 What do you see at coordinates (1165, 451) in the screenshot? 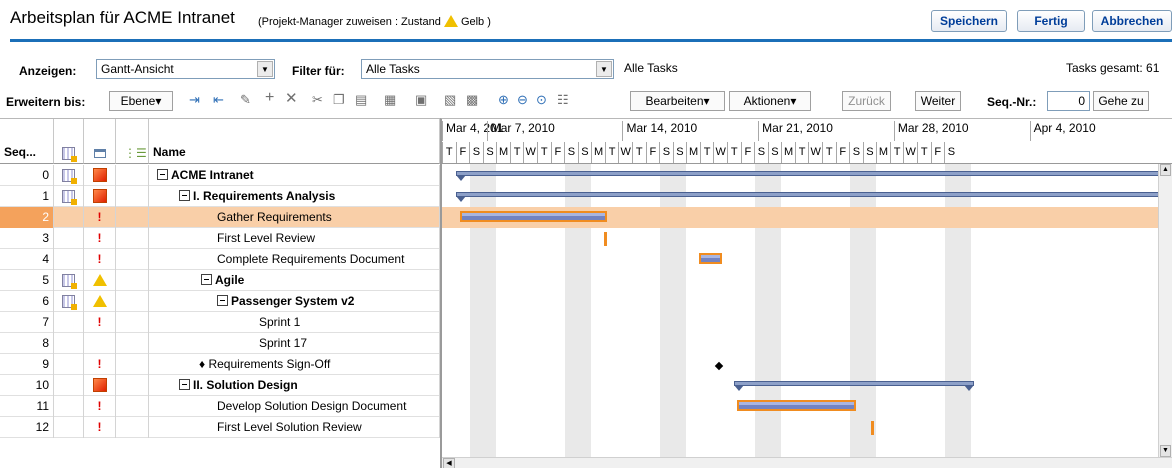
I see `scroll-down-icon: ▼` at bounding box center [1165, 451].